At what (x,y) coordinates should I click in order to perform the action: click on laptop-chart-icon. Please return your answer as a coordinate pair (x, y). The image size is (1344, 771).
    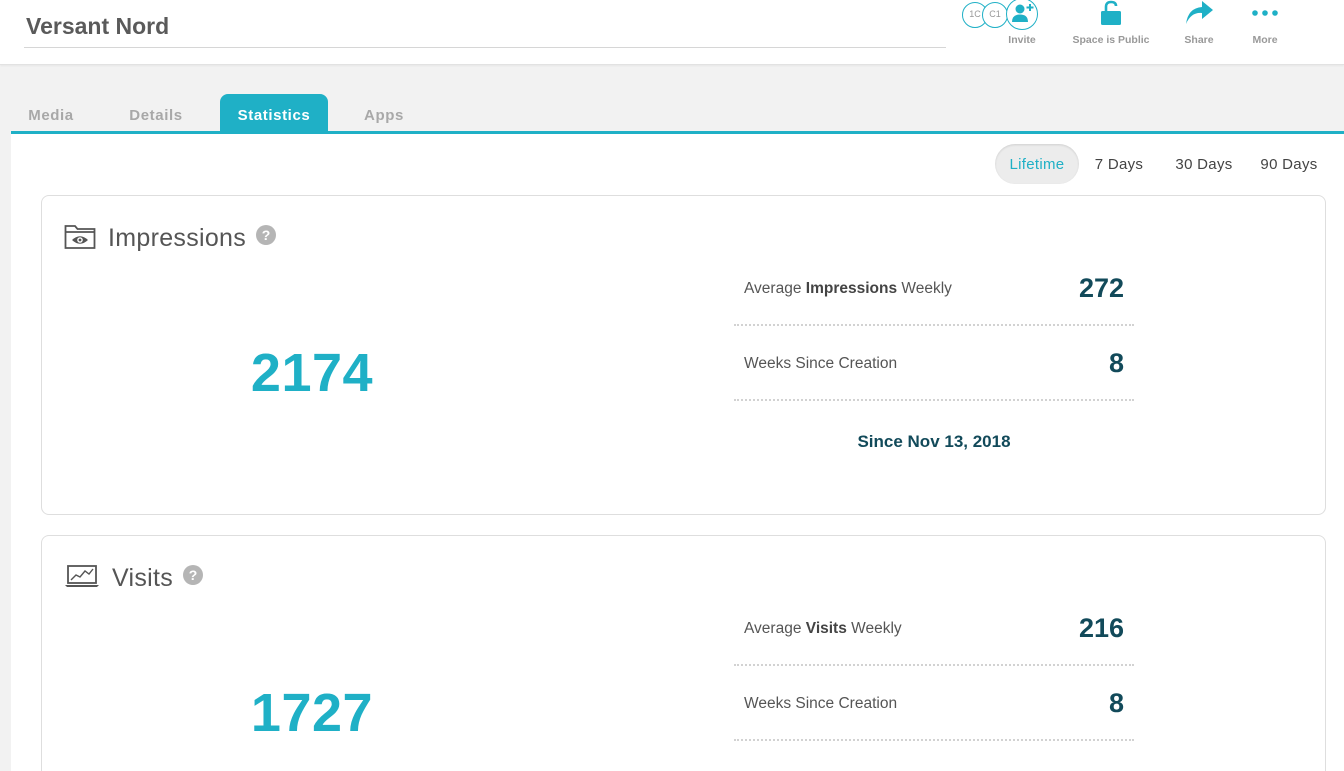
    Looking at the image, I should click on (82, 578).